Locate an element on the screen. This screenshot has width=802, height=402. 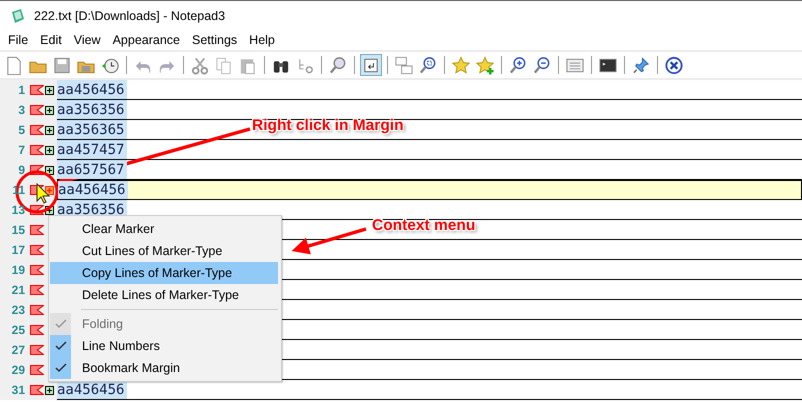
line-number: 9 is located at coordinates (21, 170).